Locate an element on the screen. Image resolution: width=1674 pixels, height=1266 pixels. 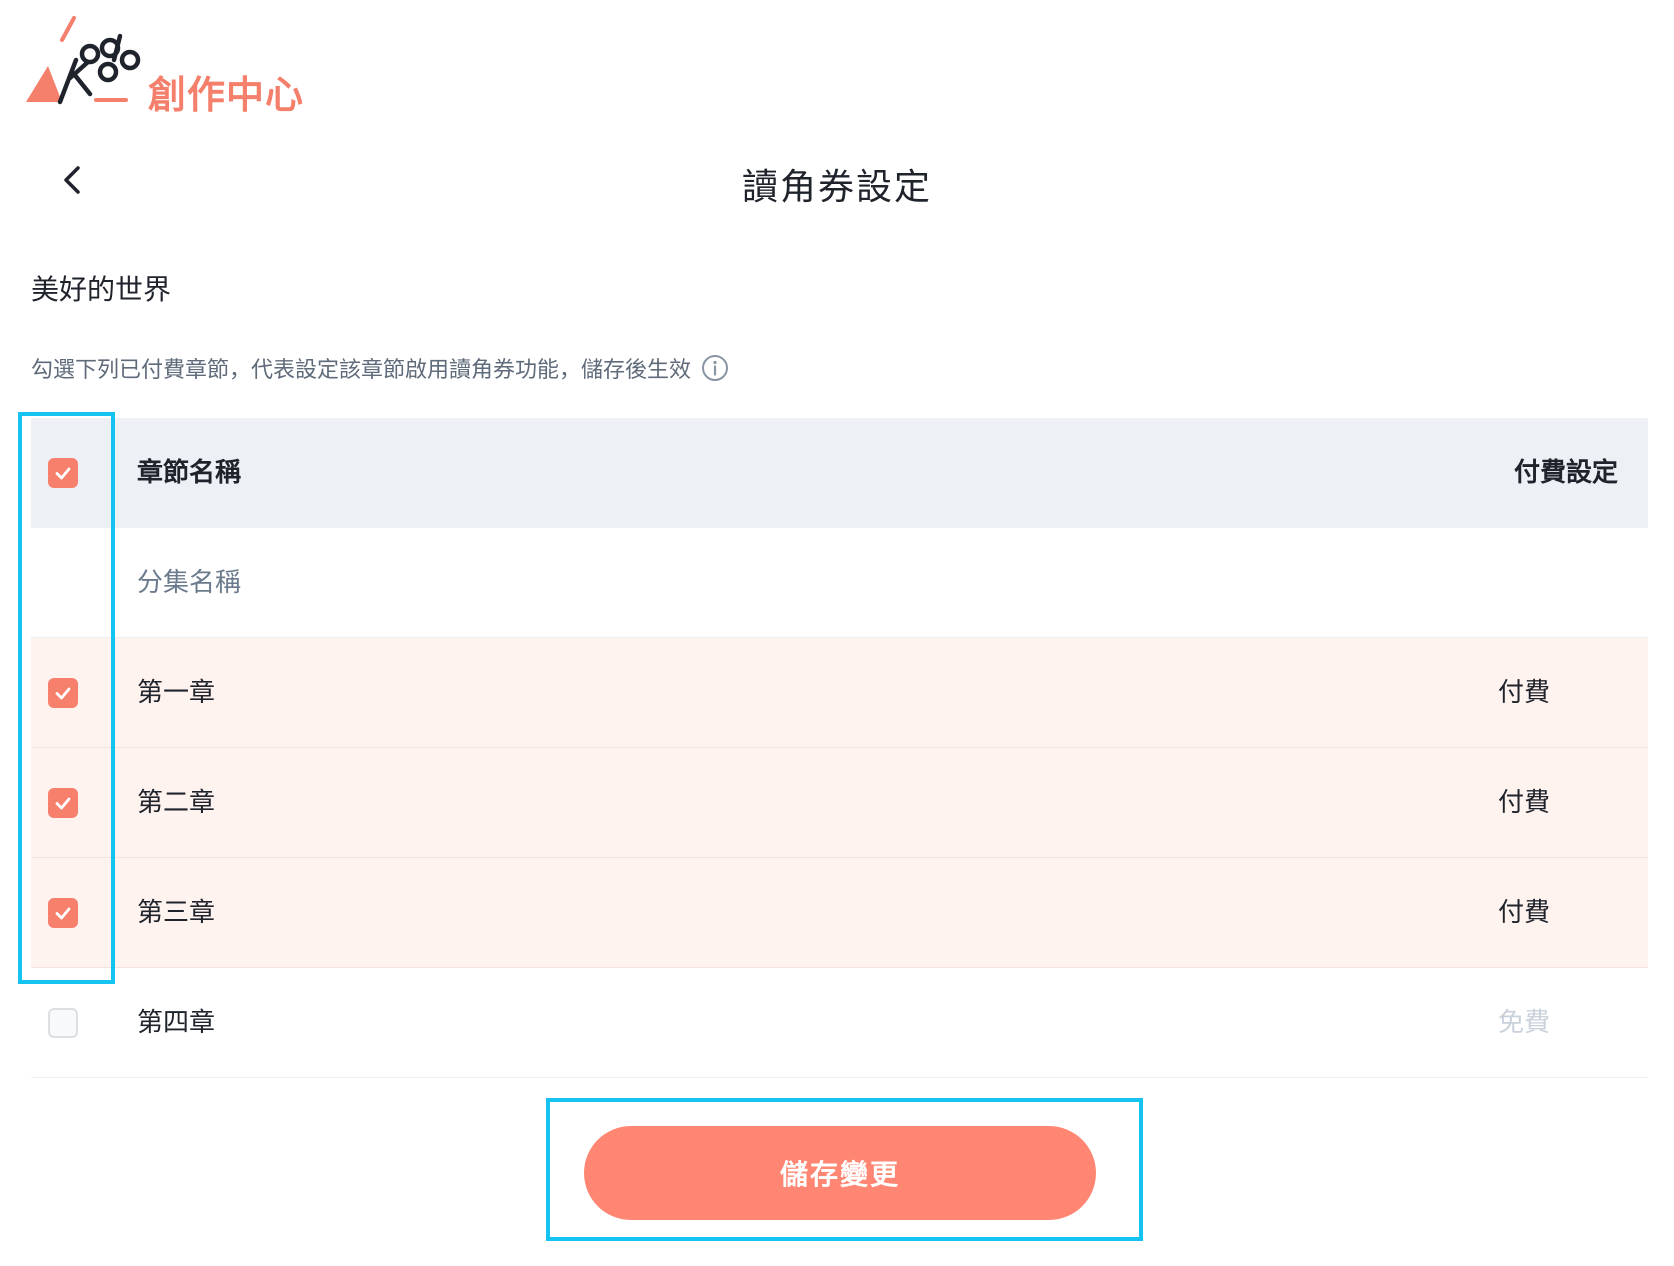
chapter-name: 第二章 is located at coordinates (176, 803).